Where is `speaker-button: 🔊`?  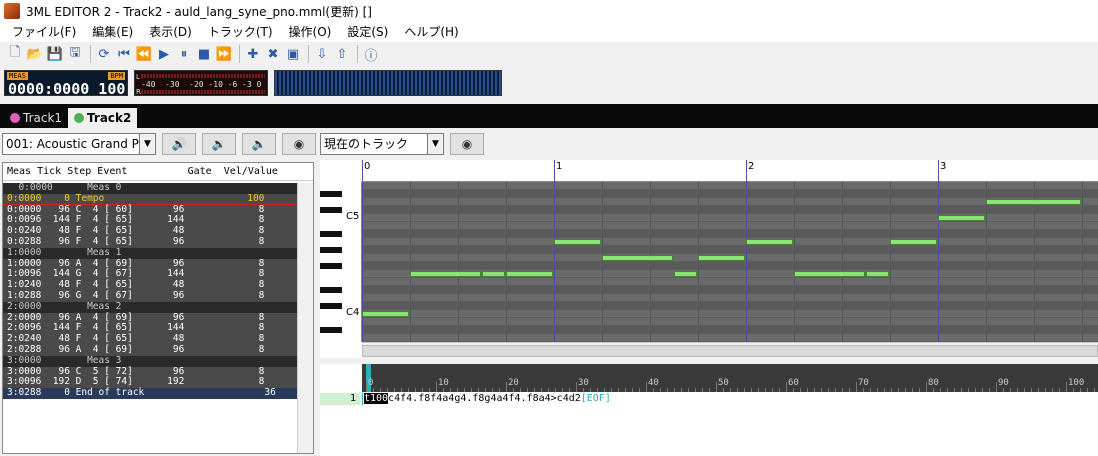
speaker-button: 🔊 is located at coordinates (179, 144).